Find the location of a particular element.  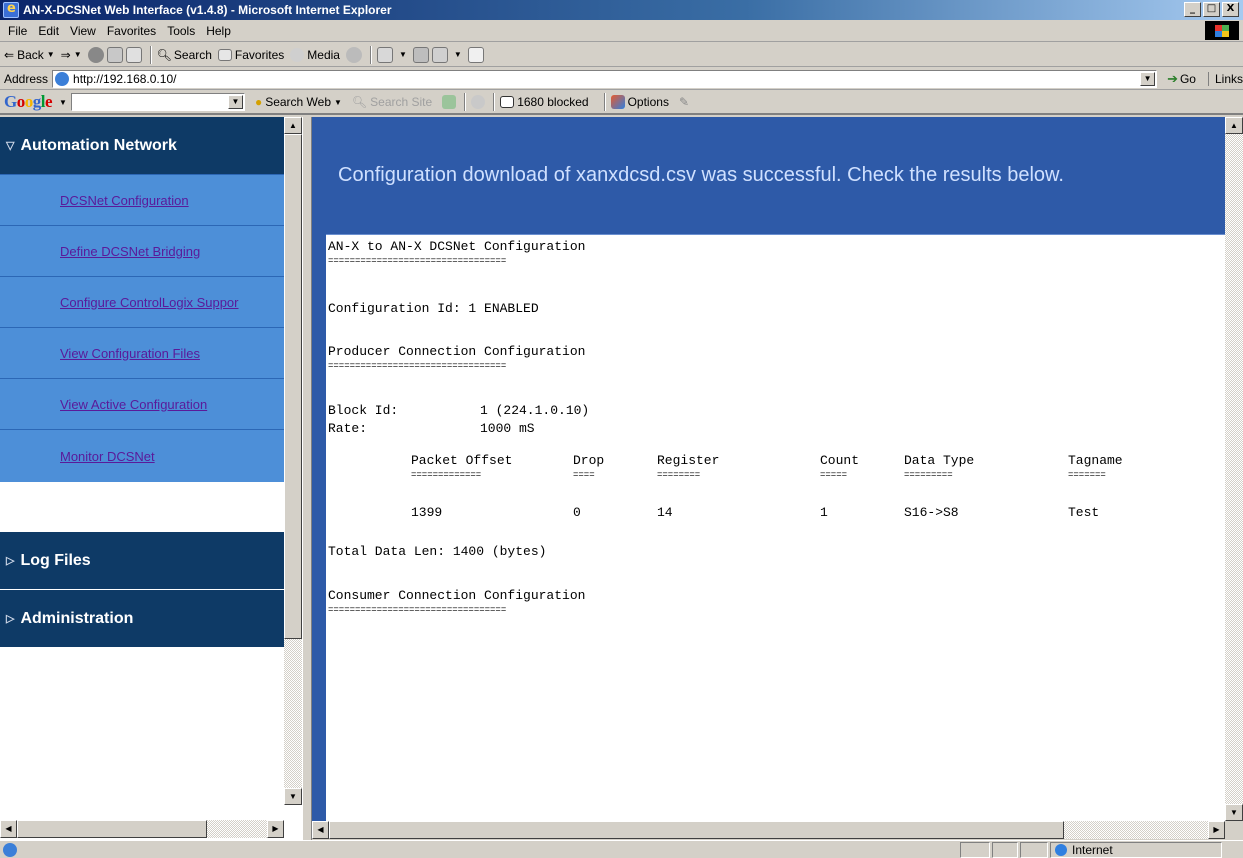

col-rule: ======= is located at coordinates (1087, 475).